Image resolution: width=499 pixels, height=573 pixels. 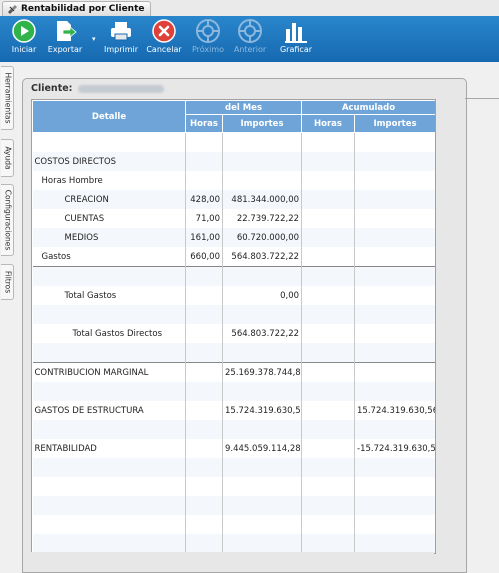 What do you see at coordinates (24, 49) in the screenshot?
I see `start-label: Iniciar` at bounding box center [24, 49].